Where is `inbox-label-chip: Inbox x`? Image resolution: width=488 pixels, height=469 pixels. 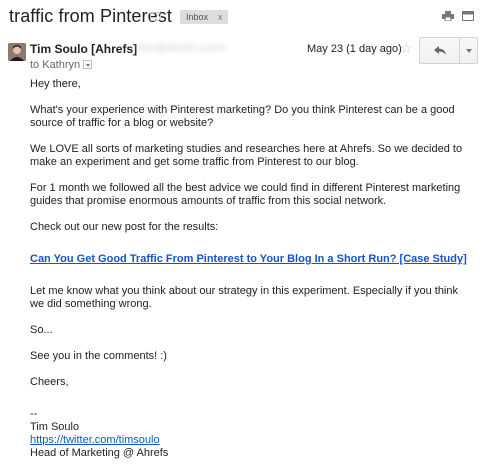
inbox-label-chip: Inbox x is located at coordinates (204, 17).